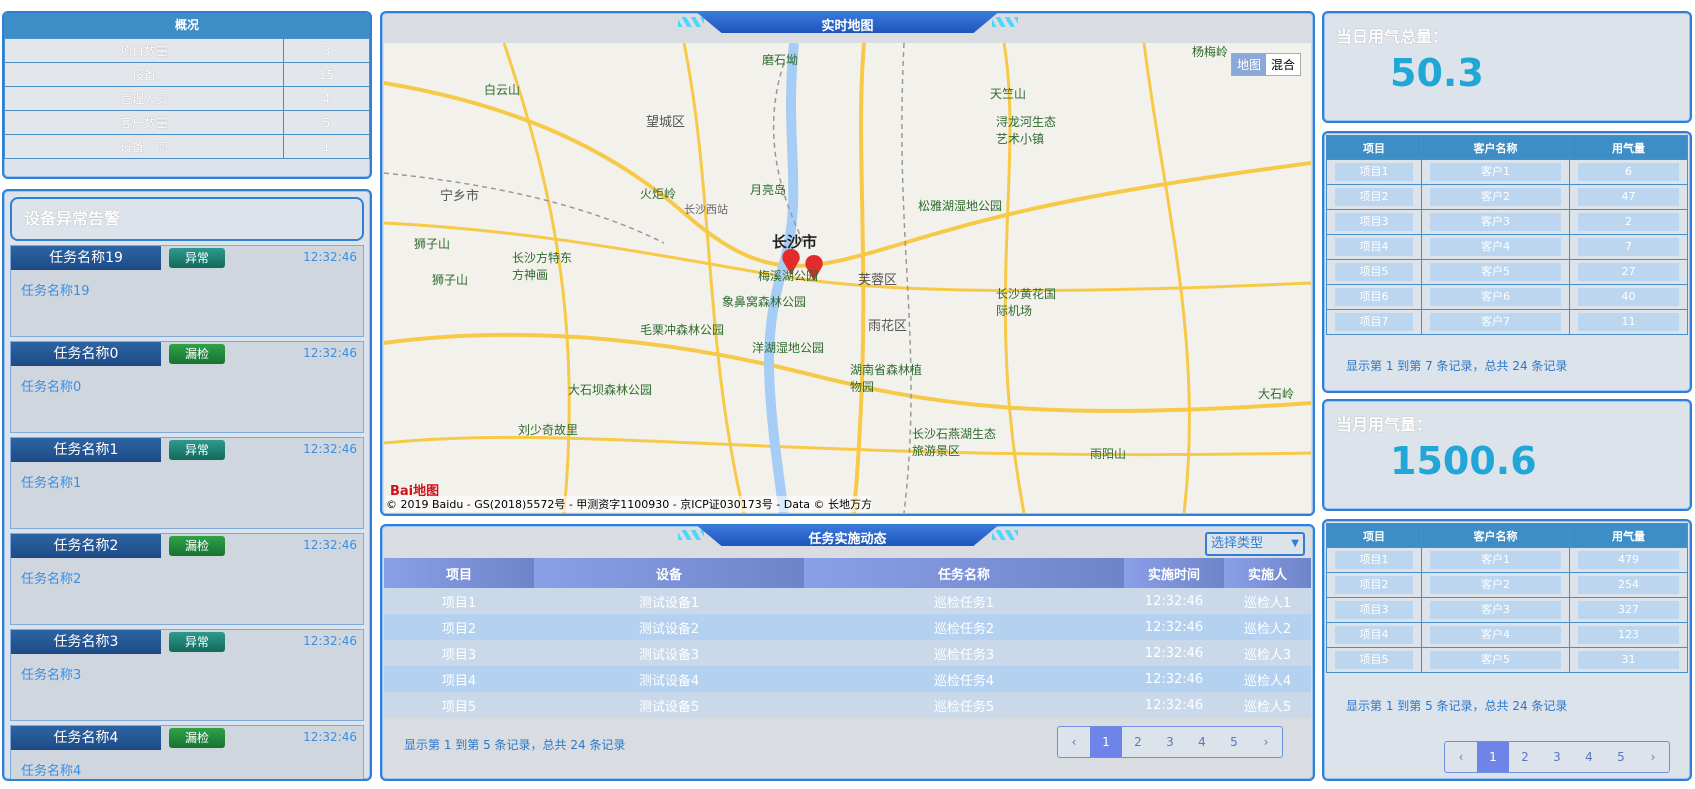 Image resolution: width=1695 pixels, height=789 pixels. Describe the element at coordinates (1495, 272) in the screenshot. I see `table-cell: 客户5` at that location.